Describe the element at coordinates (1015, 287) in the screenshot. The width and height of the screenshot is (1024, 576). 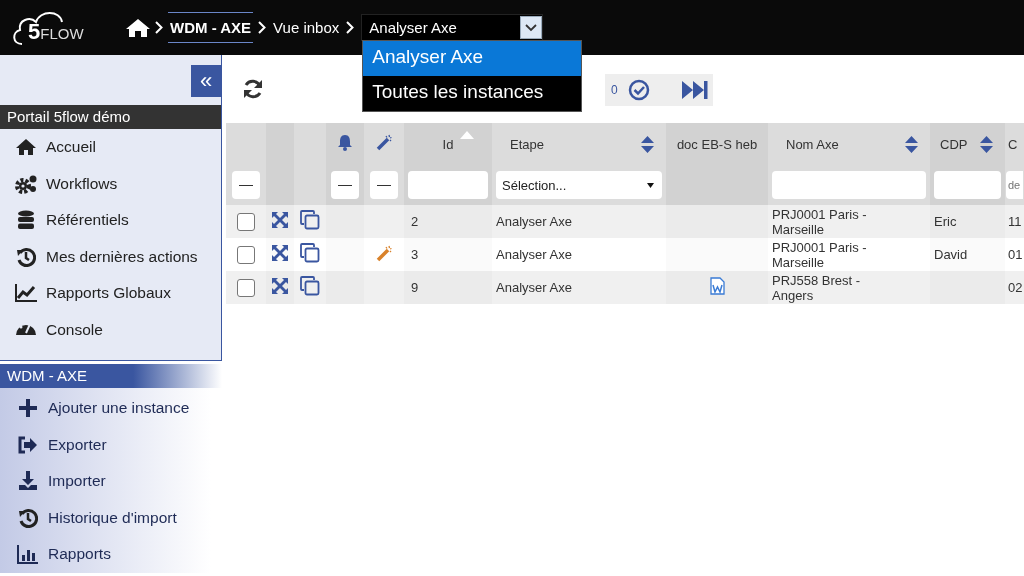
I see `table-cell: 02` at that location.